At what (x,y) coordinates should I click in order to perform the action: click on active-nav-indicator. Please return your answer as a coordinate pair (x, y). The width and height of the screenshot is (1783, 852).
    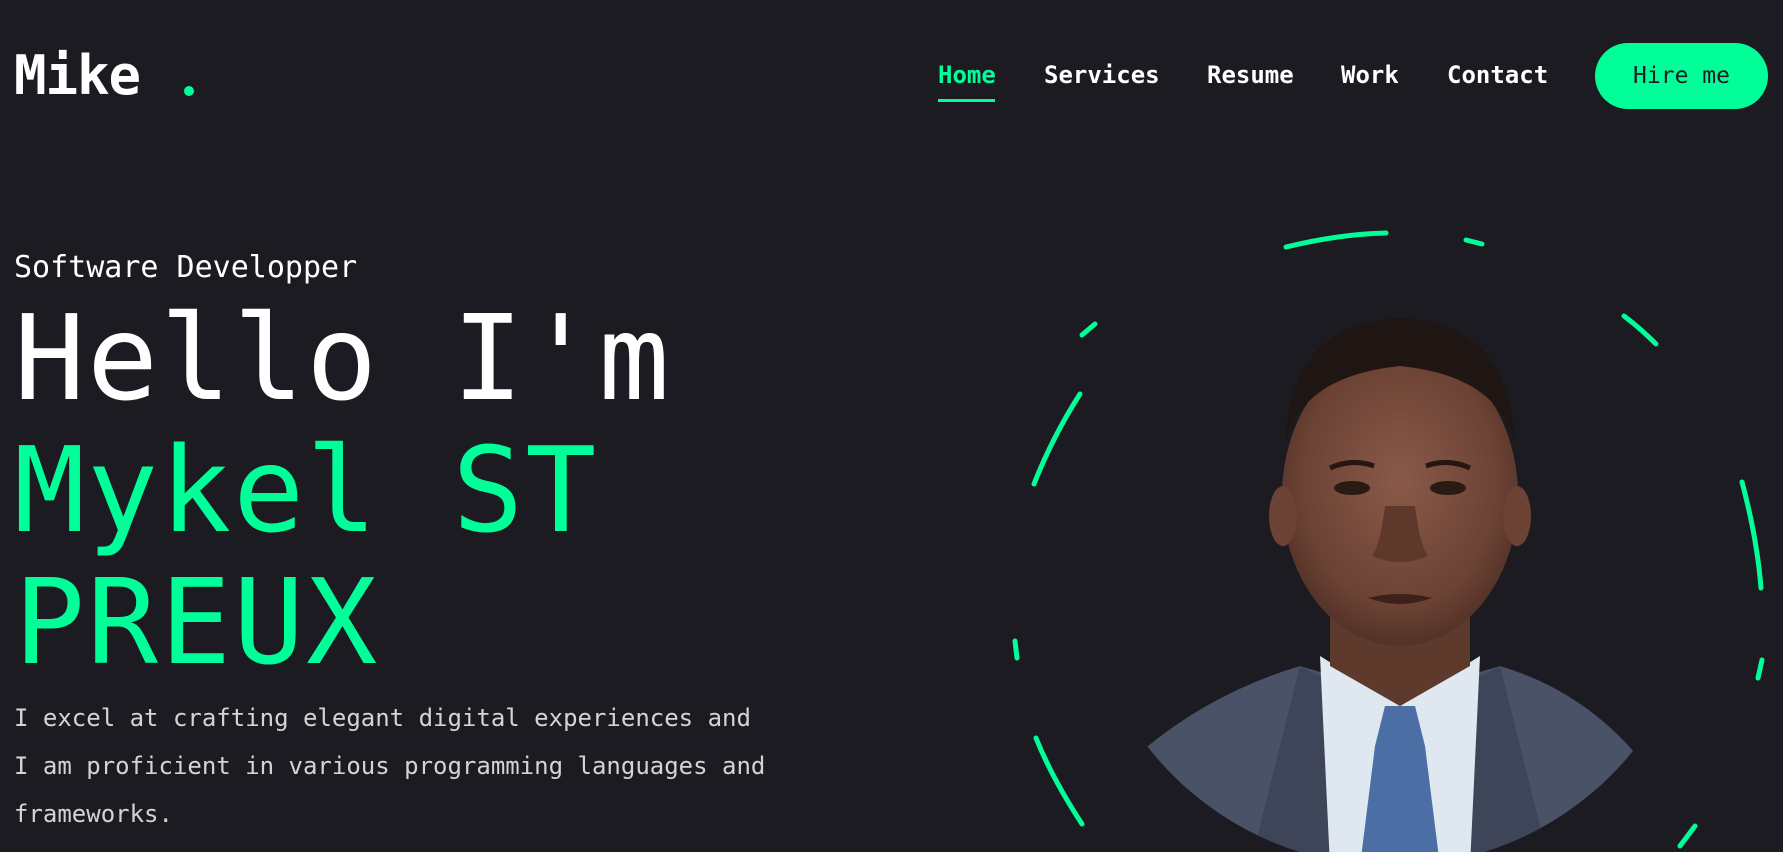
    Looking at the image, I should click on (966, 100).